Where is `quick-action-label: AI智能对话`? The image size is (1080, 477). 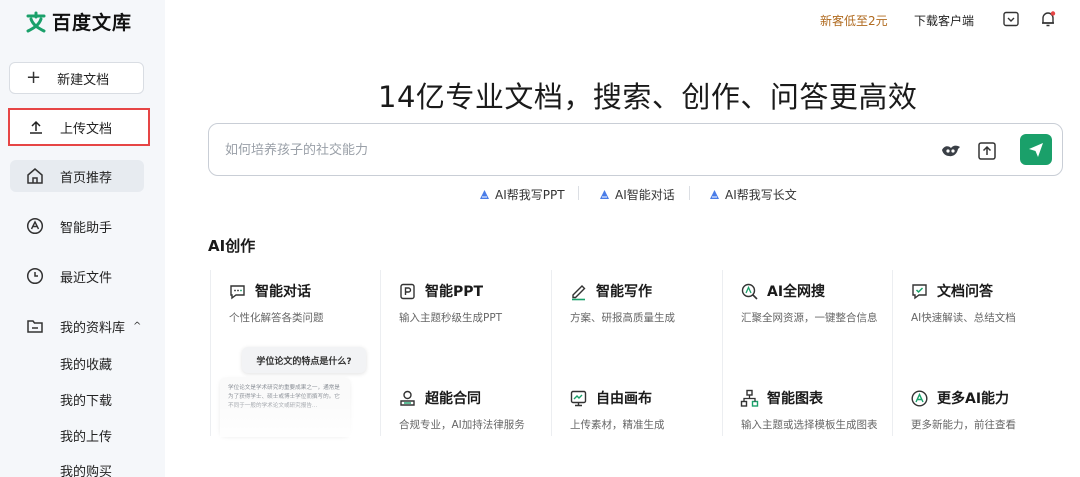
quick-action-label: AI智能对话 is located at coordinates (645, 195).